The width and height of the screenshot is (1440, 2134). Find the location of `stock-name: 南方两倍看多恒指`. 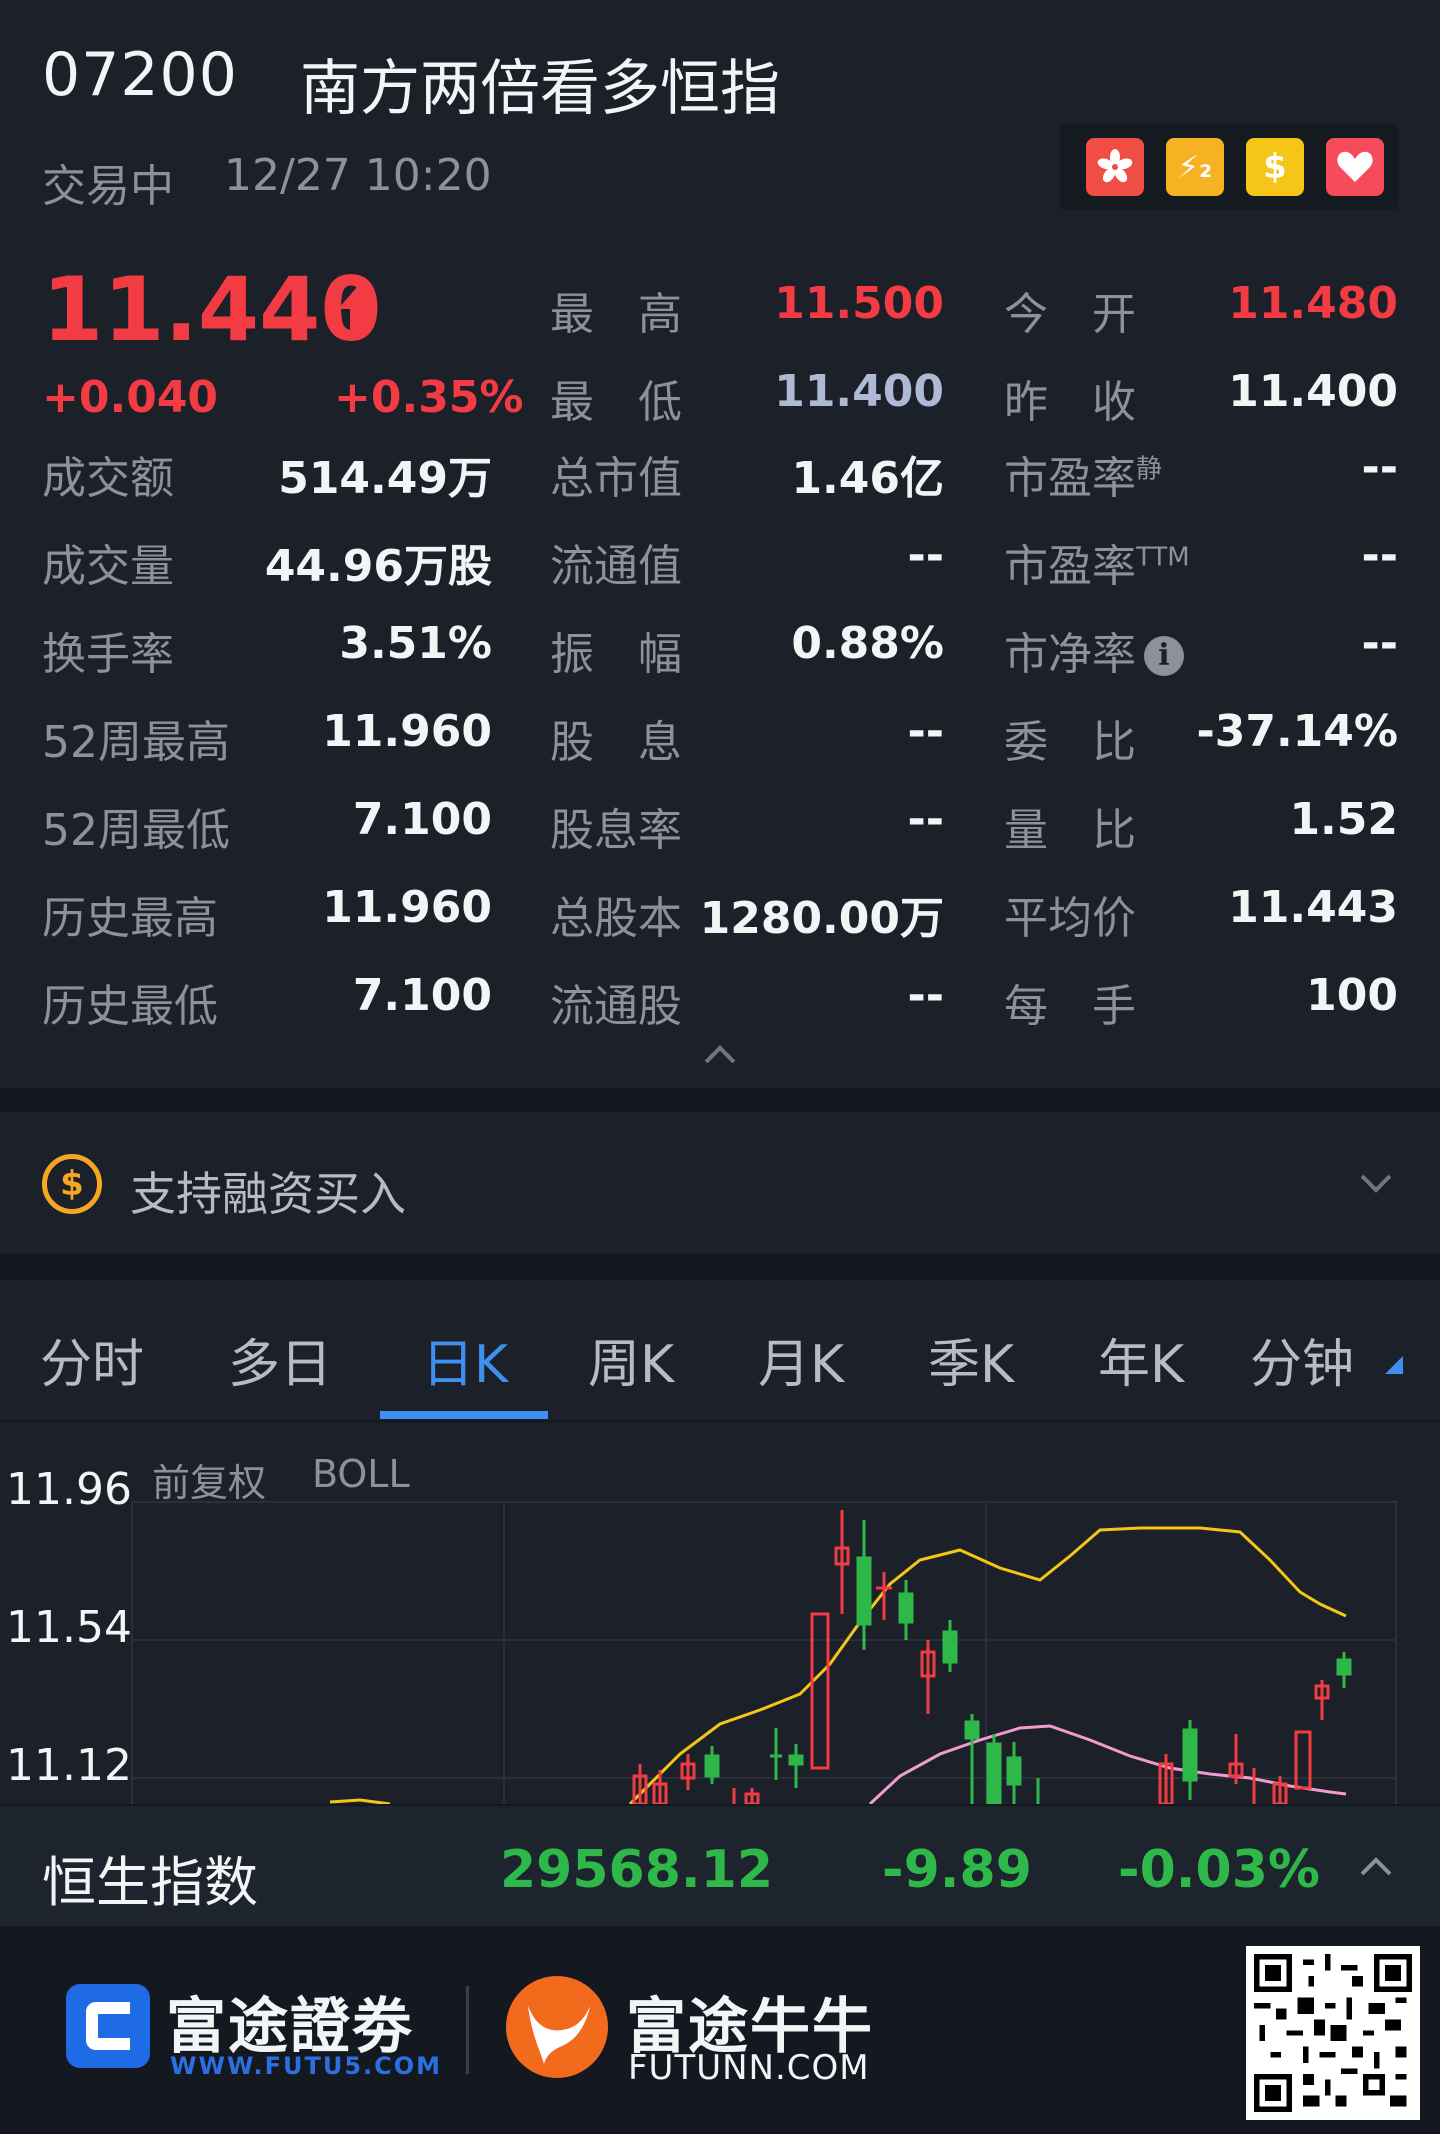

stock-name: 南方两倍看多恒指 is located at coordinates (540, 89).